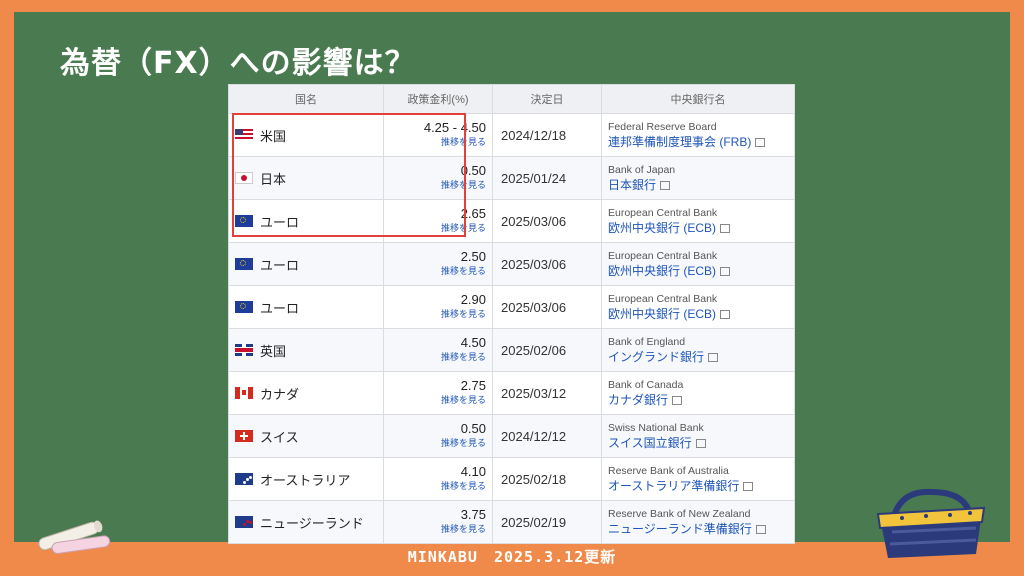 This screenshot has width=1024, height=576. What do you see at coordinates (312, 523) in the screenshot?
I see `country-name: ニュージーランド` at bounding box center [312, 523].